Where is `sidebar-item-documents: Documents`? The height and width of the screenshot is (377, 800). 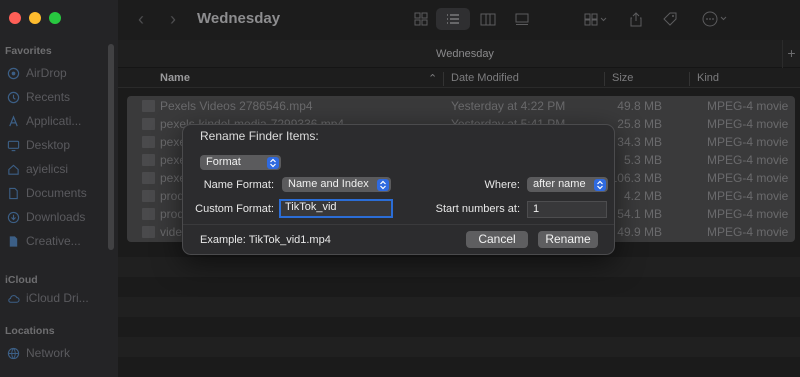
sidebar-item-documents: Documents is located at coordinates (61, 193).